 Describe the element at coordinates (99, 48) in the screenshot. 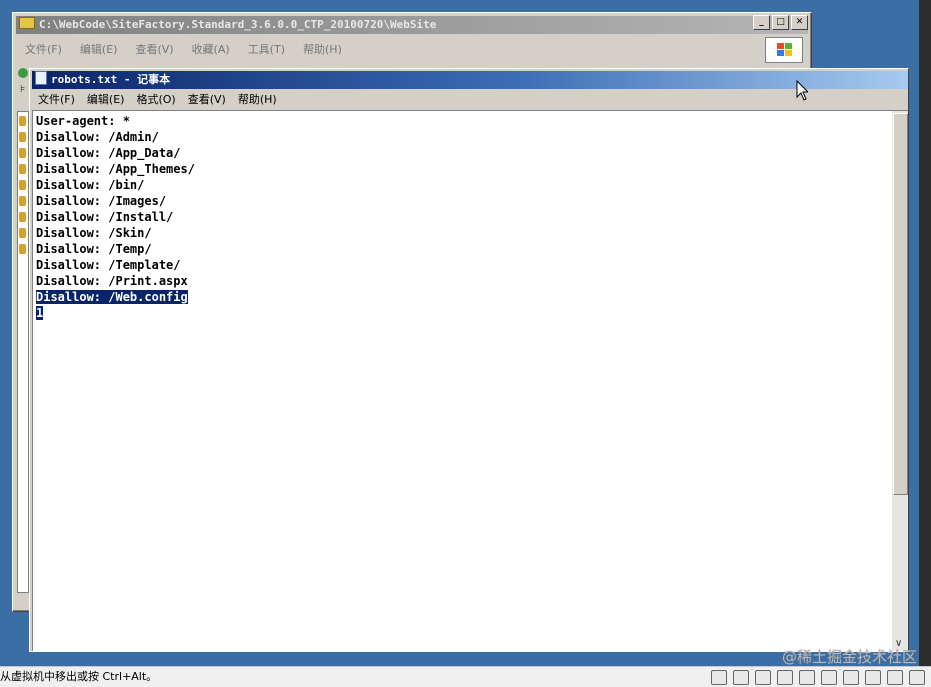

I see `explorer-menu-edit: 编辑(E)` at that location.